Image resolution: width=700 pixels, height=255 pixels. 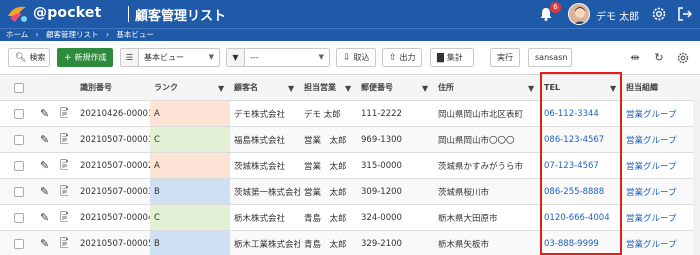 What do you see at coordinates (658, 87) in the screenshot?
I see `col-header-dept: 担当組織` at bounding box center [658, 87].